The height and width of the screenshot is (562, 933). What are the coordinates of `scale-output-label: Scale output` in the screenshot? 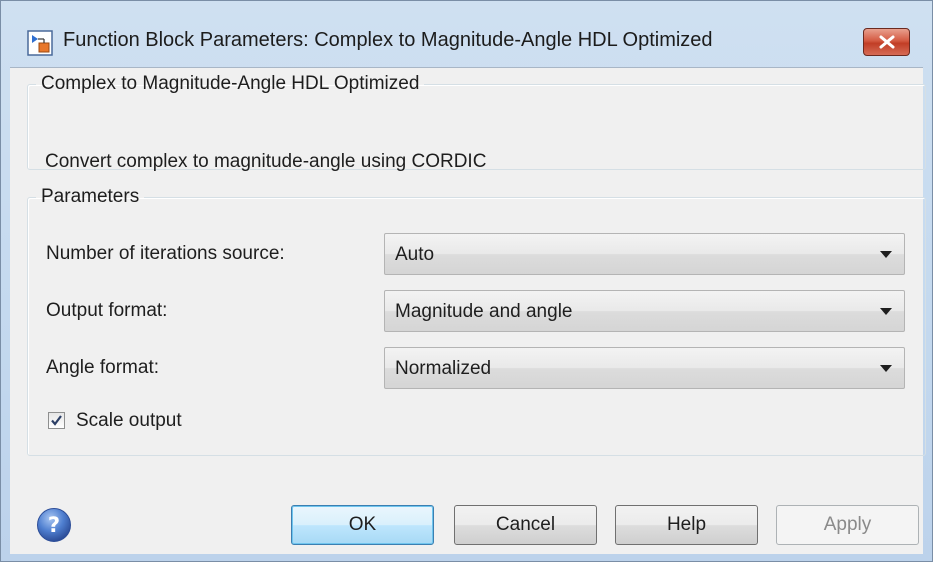 It's located at (129, 421).